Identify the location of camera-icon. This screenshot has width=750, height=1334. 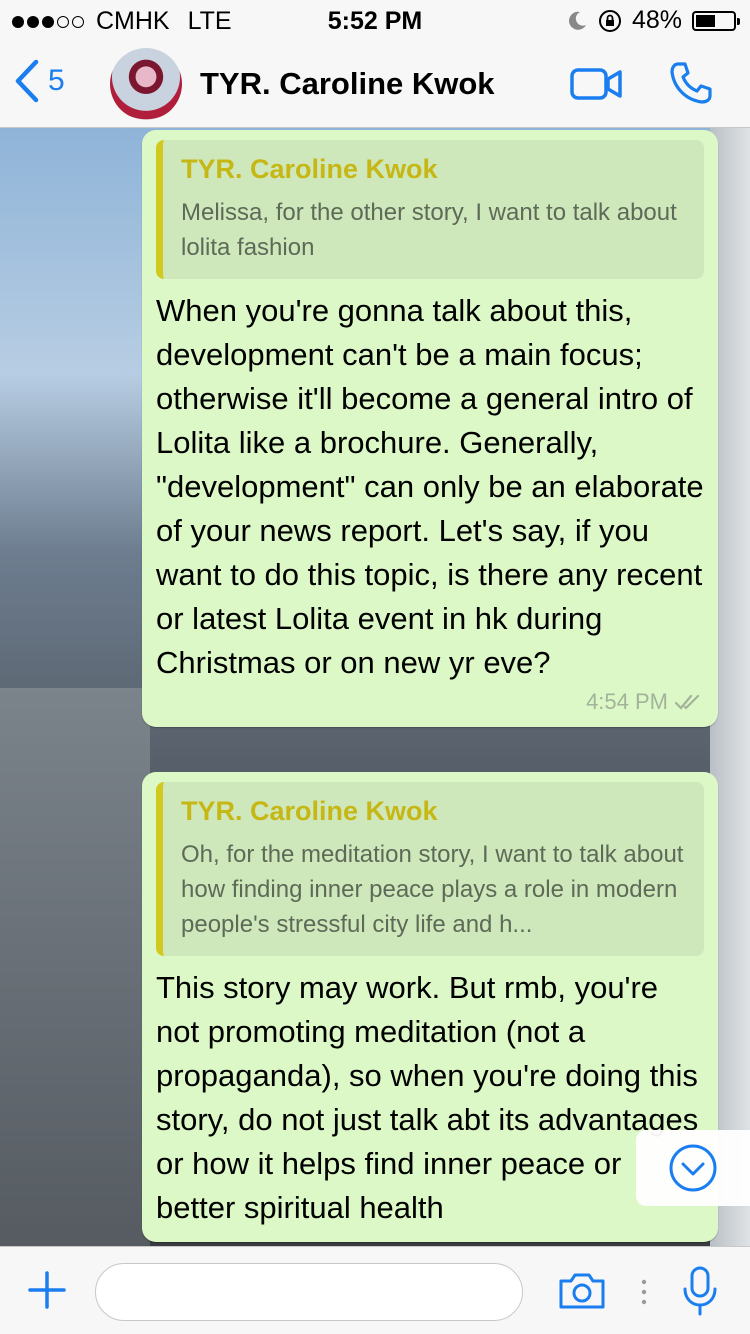
(582, 1291).